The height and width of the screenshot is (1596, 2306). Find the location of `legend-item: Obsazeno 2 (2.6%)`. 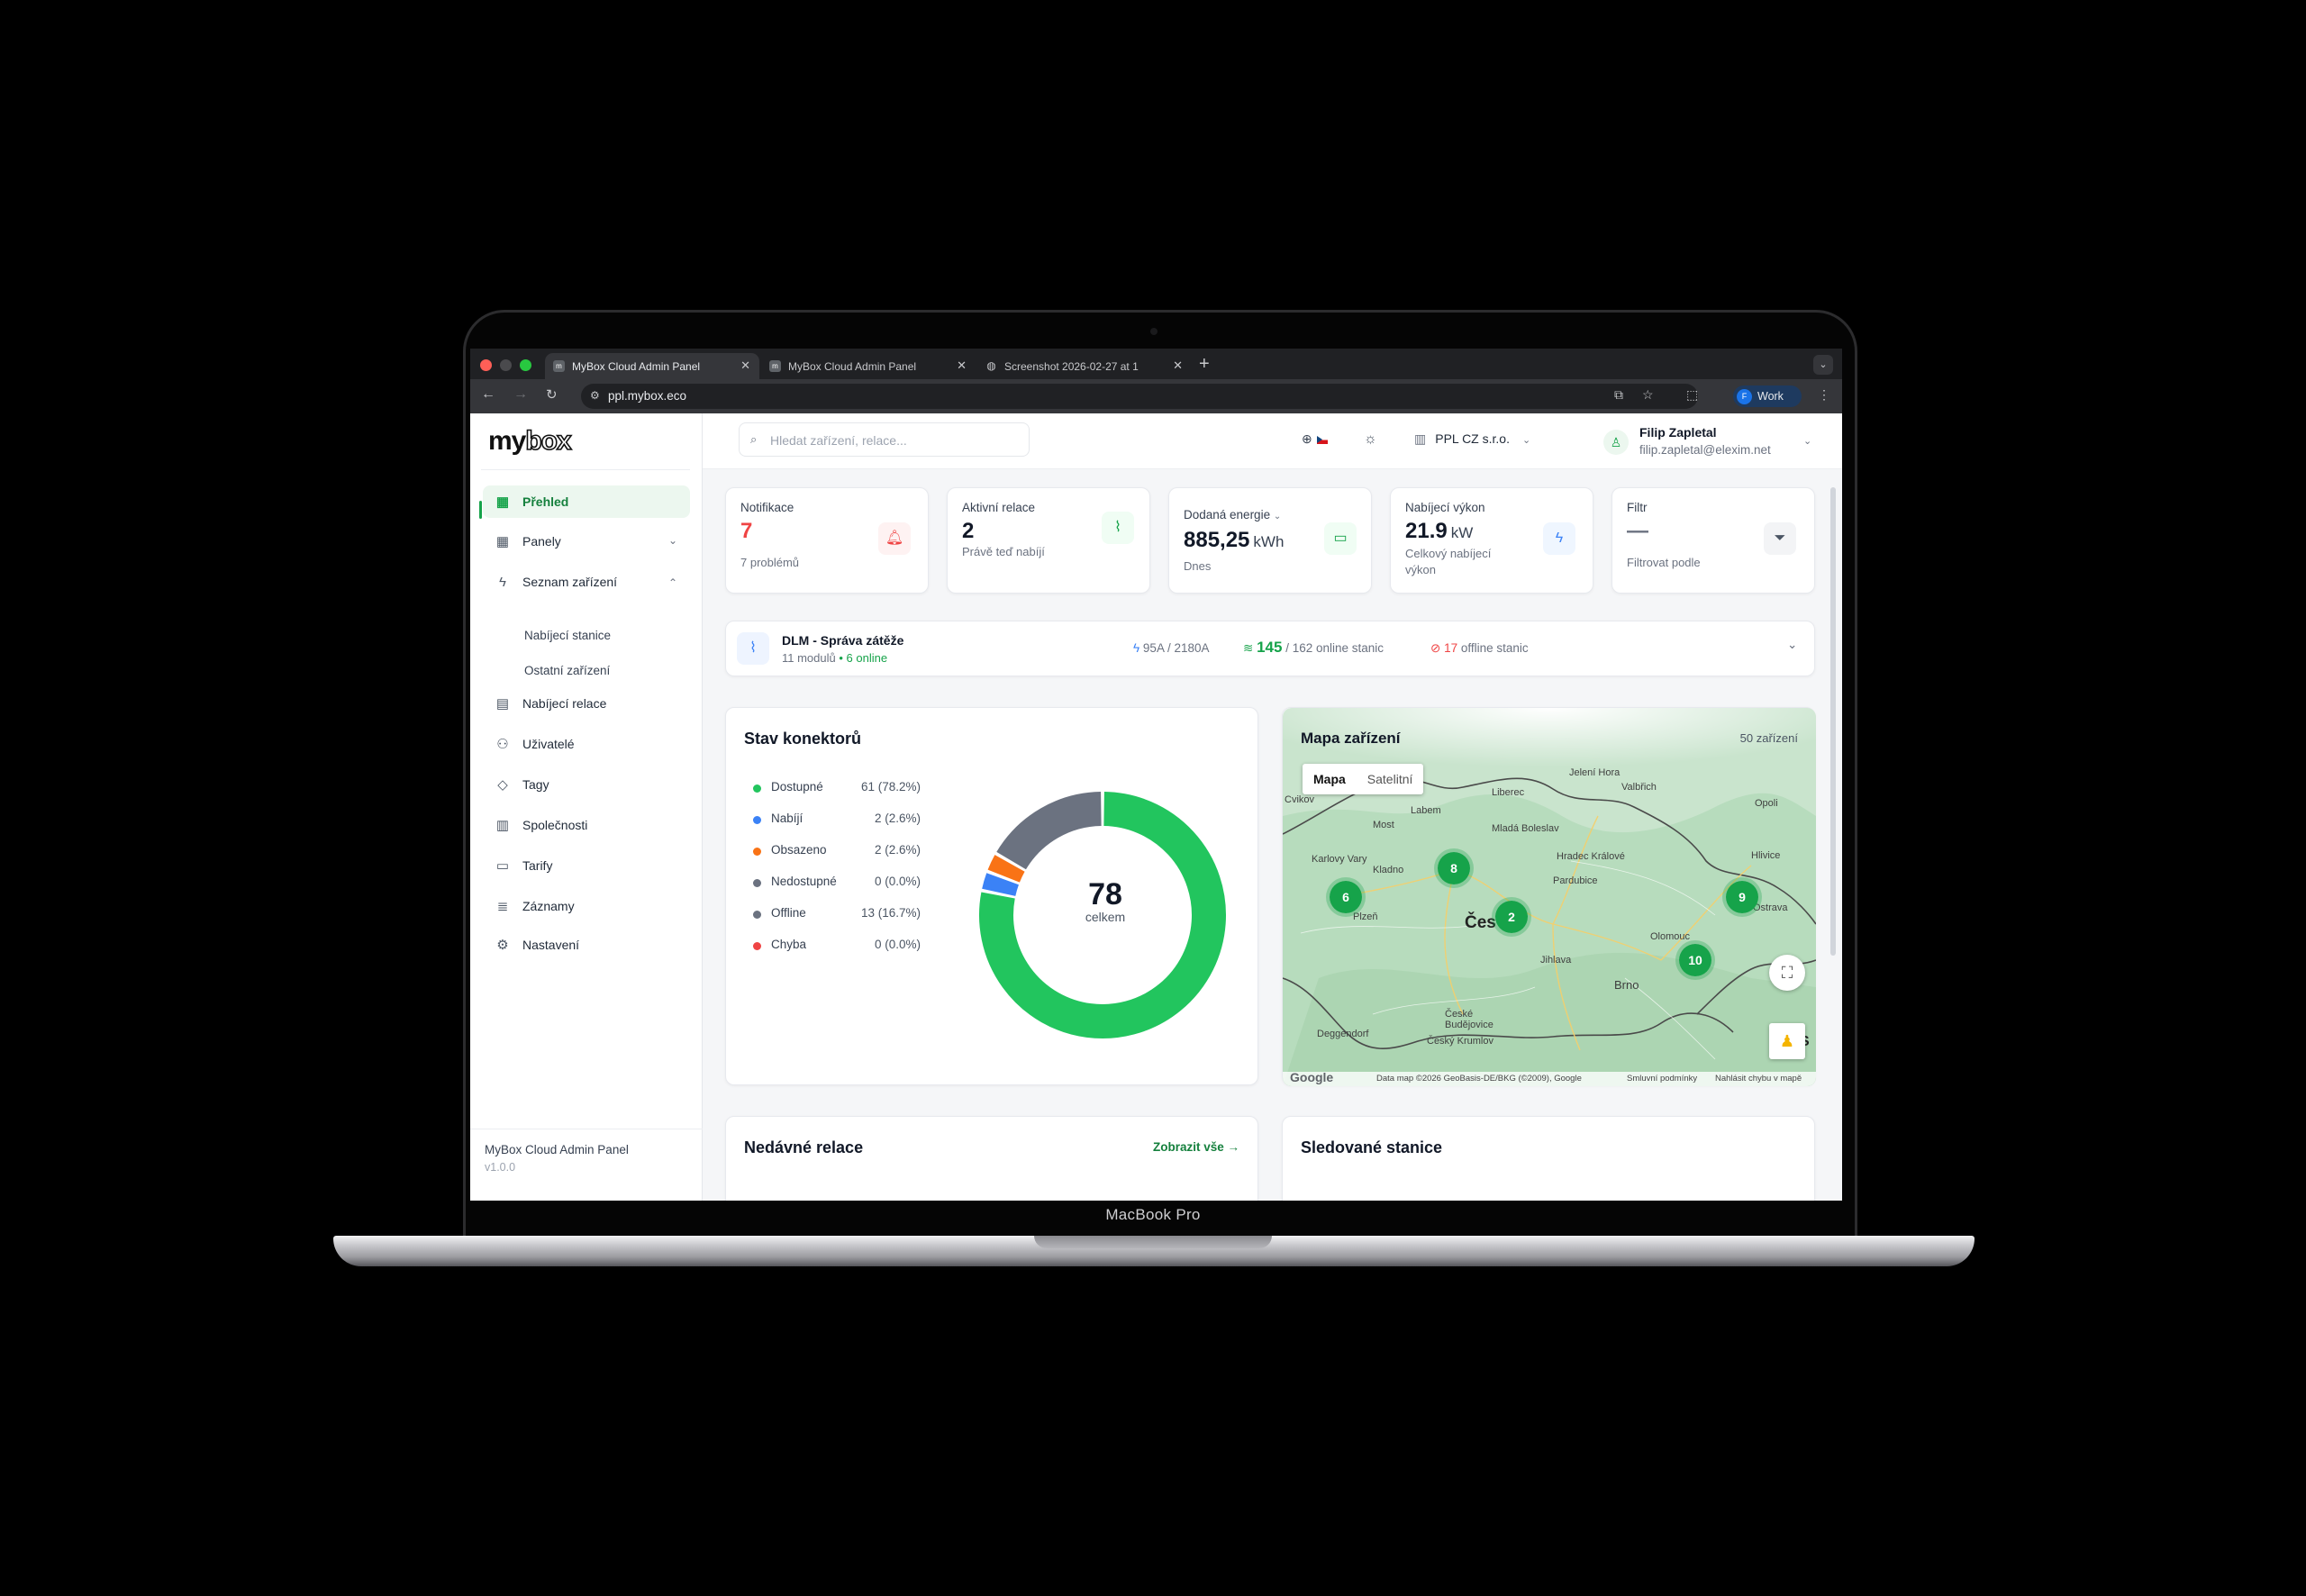

legend-item: Obsazeno 2 (2.6%) is located at coordinates (837, 851).